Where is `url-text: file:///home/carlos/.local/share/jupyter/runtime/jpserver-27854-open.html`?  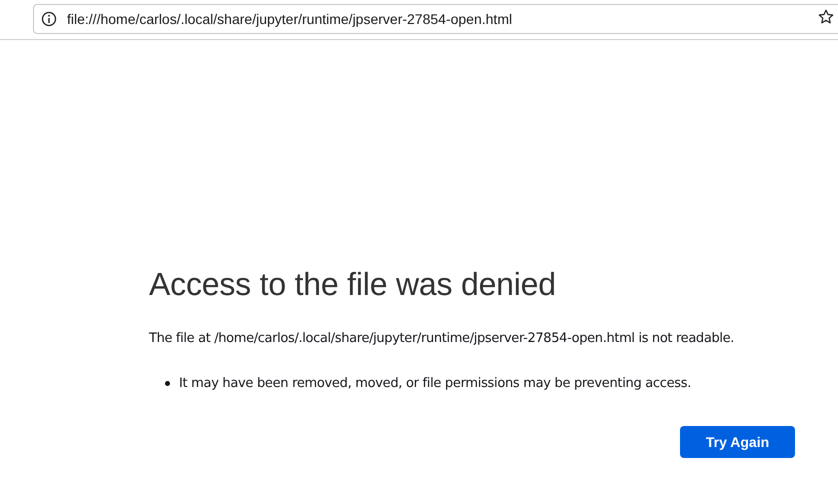 url-text: file:///home/carlos/.local/share/jupyter/runtime/jpserver-27854-open.html is located at coordinates (289, 18).